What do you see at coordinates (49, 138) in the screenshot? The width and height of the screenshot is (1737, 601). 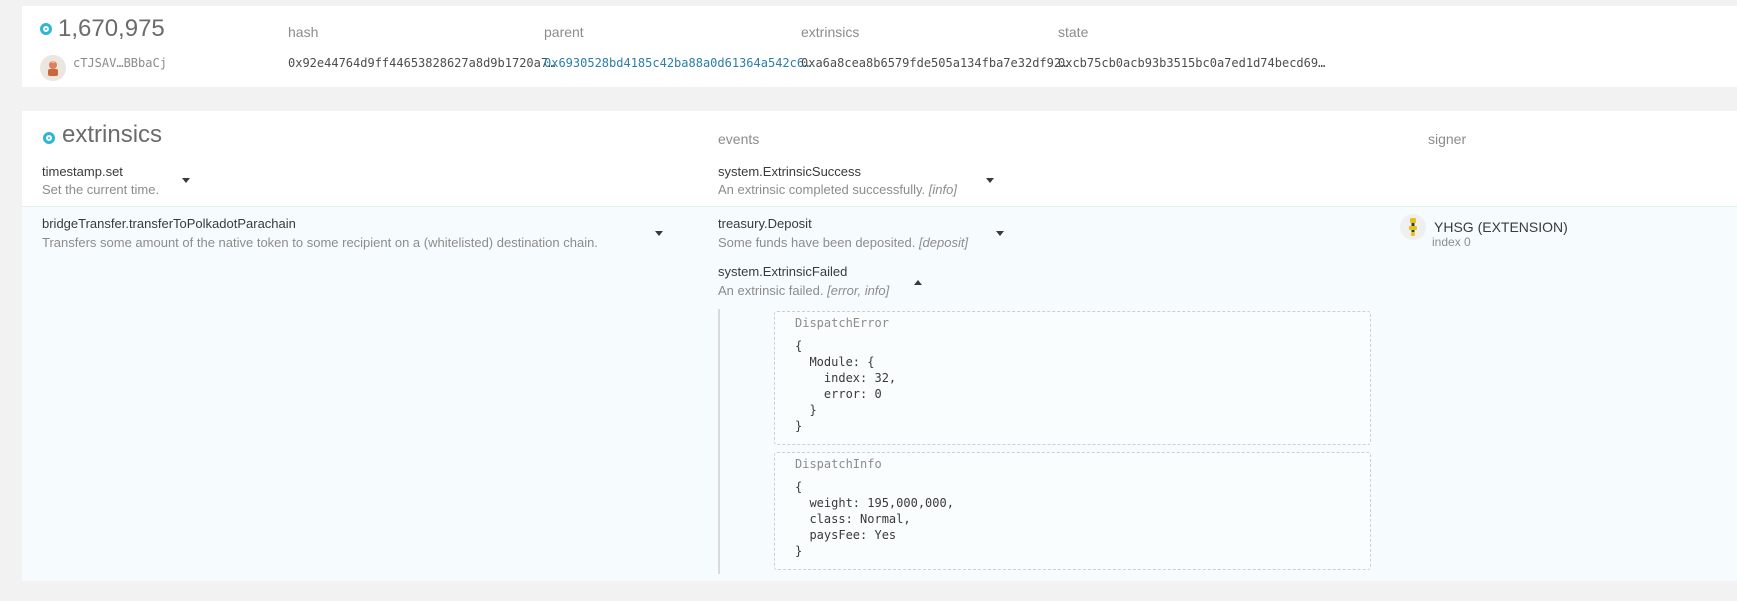 I see `section-dot-icon` at bounding box center [49, 138].